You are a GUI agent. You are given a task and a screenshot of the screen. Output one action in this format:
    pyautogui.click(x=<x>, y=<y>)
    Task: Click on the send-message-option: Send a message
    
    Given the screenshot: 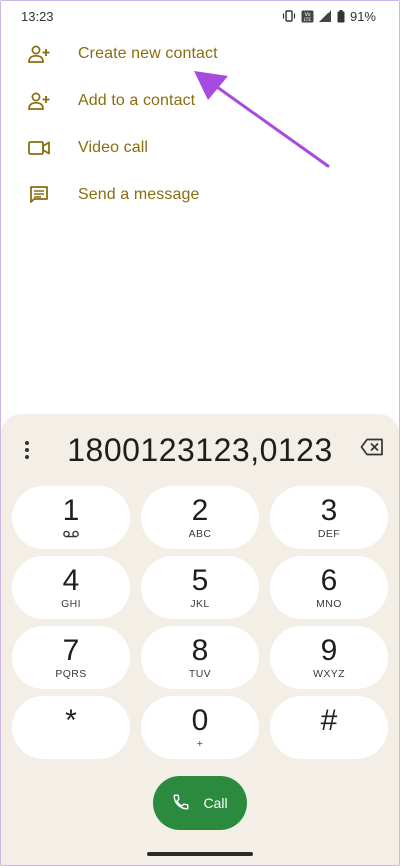 What is the action you would take?
    pyautogui.click(x=200, y=194)
    